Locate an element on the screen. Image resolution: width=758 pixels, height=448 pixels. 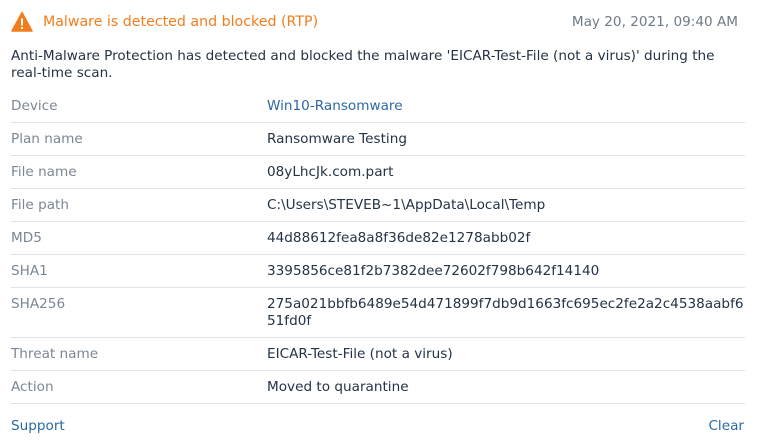
detail-row-device: Device Win10-Ransomware is located at coordinates (378, 106).